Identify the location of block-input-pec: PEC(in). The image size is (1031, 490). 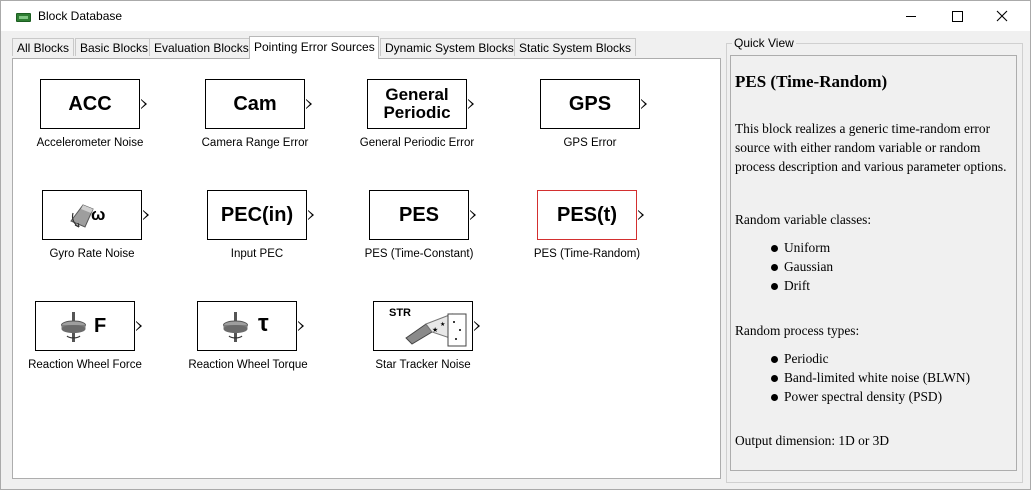
(260, 215).